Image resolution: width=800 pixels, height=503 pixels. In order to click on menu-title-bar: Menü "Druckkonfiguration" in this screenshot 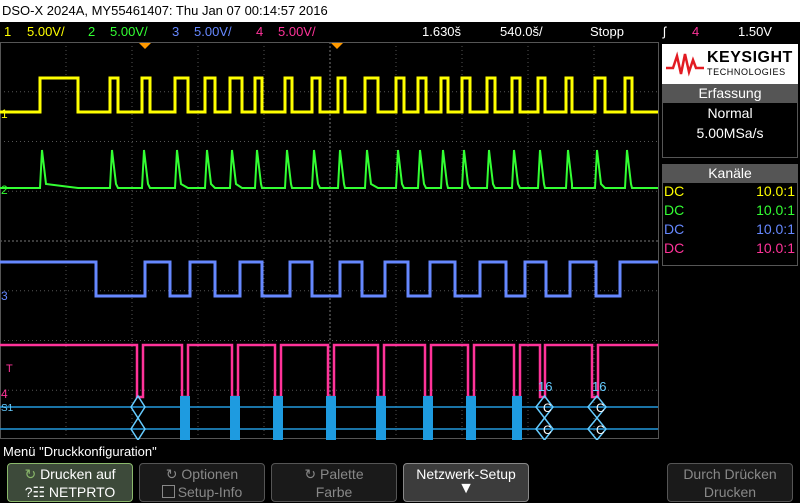, I will do `click(400, 452)`.